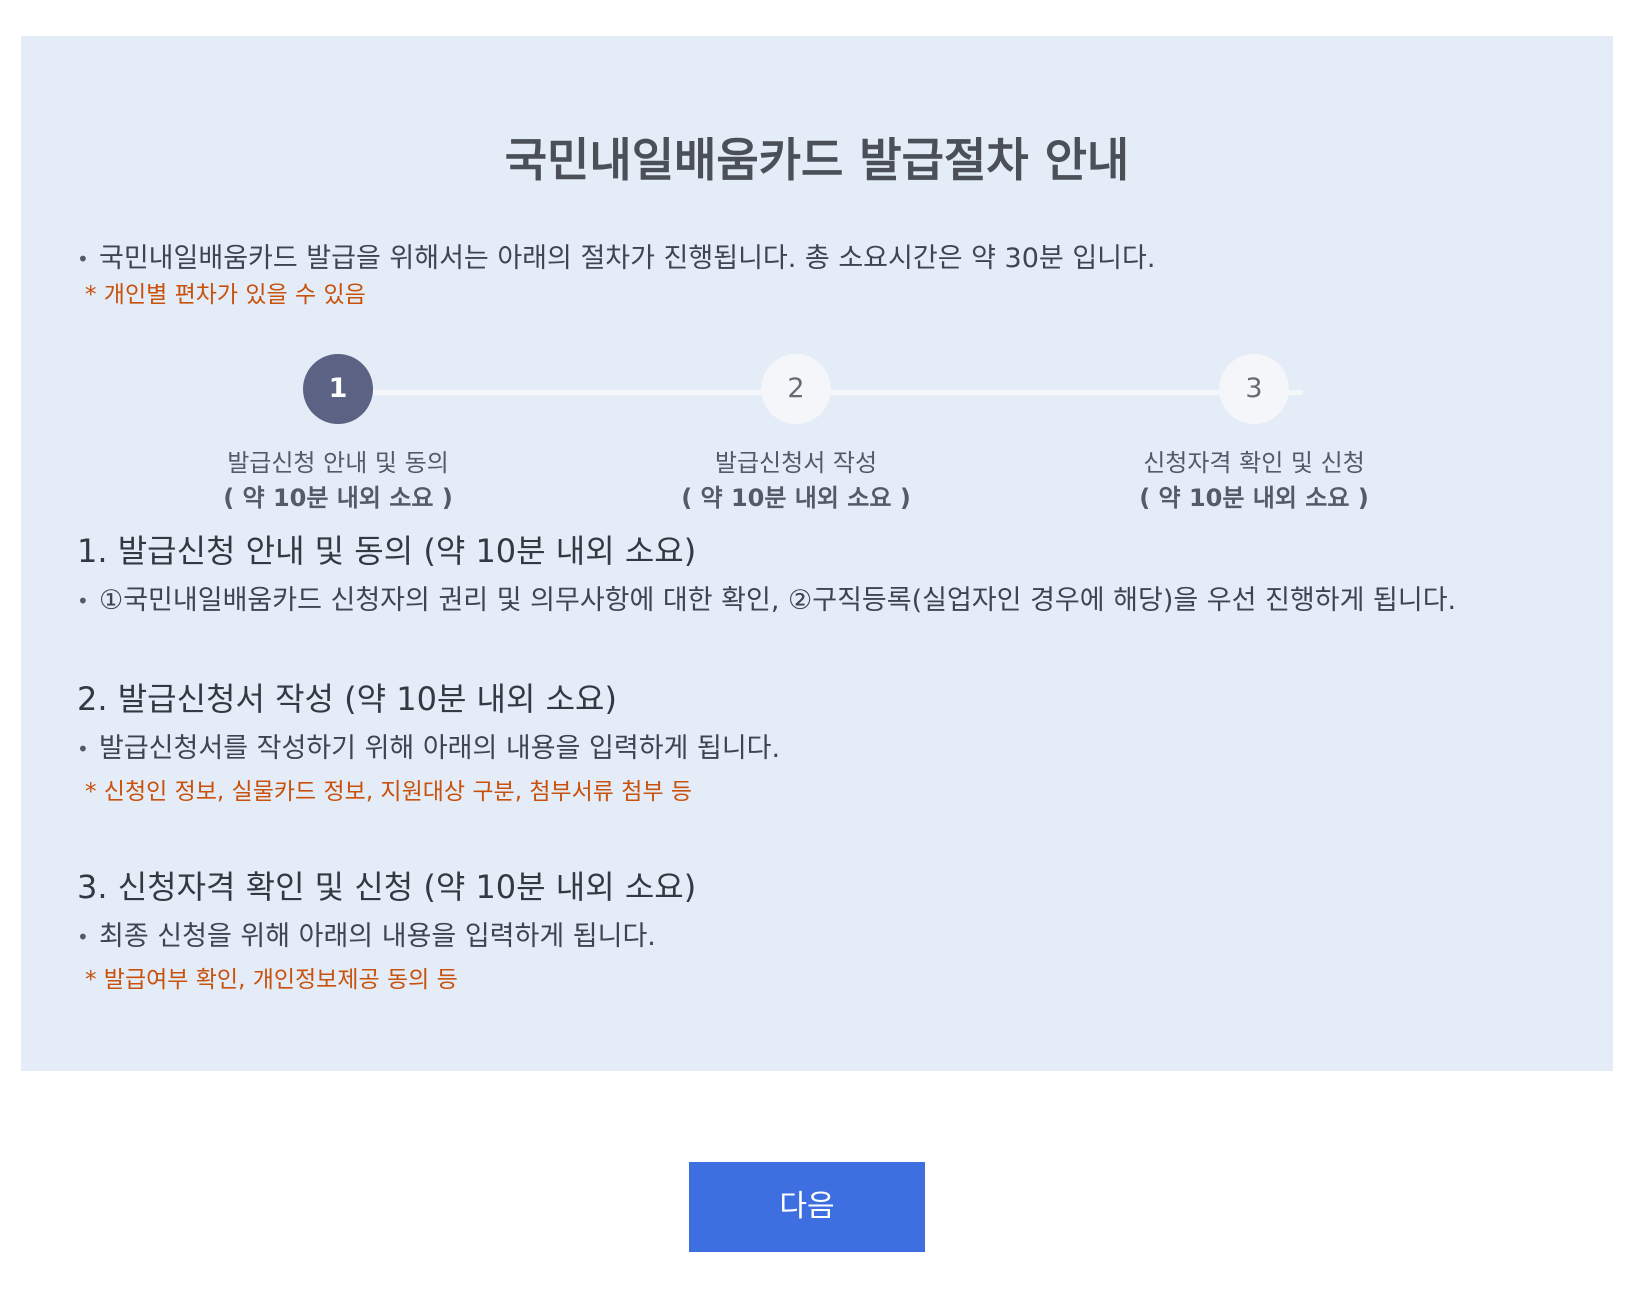  Describe the element at coordinates (817, 160) in the screenshot. I see `page-title: 국민내일배움카드 발급절차 안내` at that location.